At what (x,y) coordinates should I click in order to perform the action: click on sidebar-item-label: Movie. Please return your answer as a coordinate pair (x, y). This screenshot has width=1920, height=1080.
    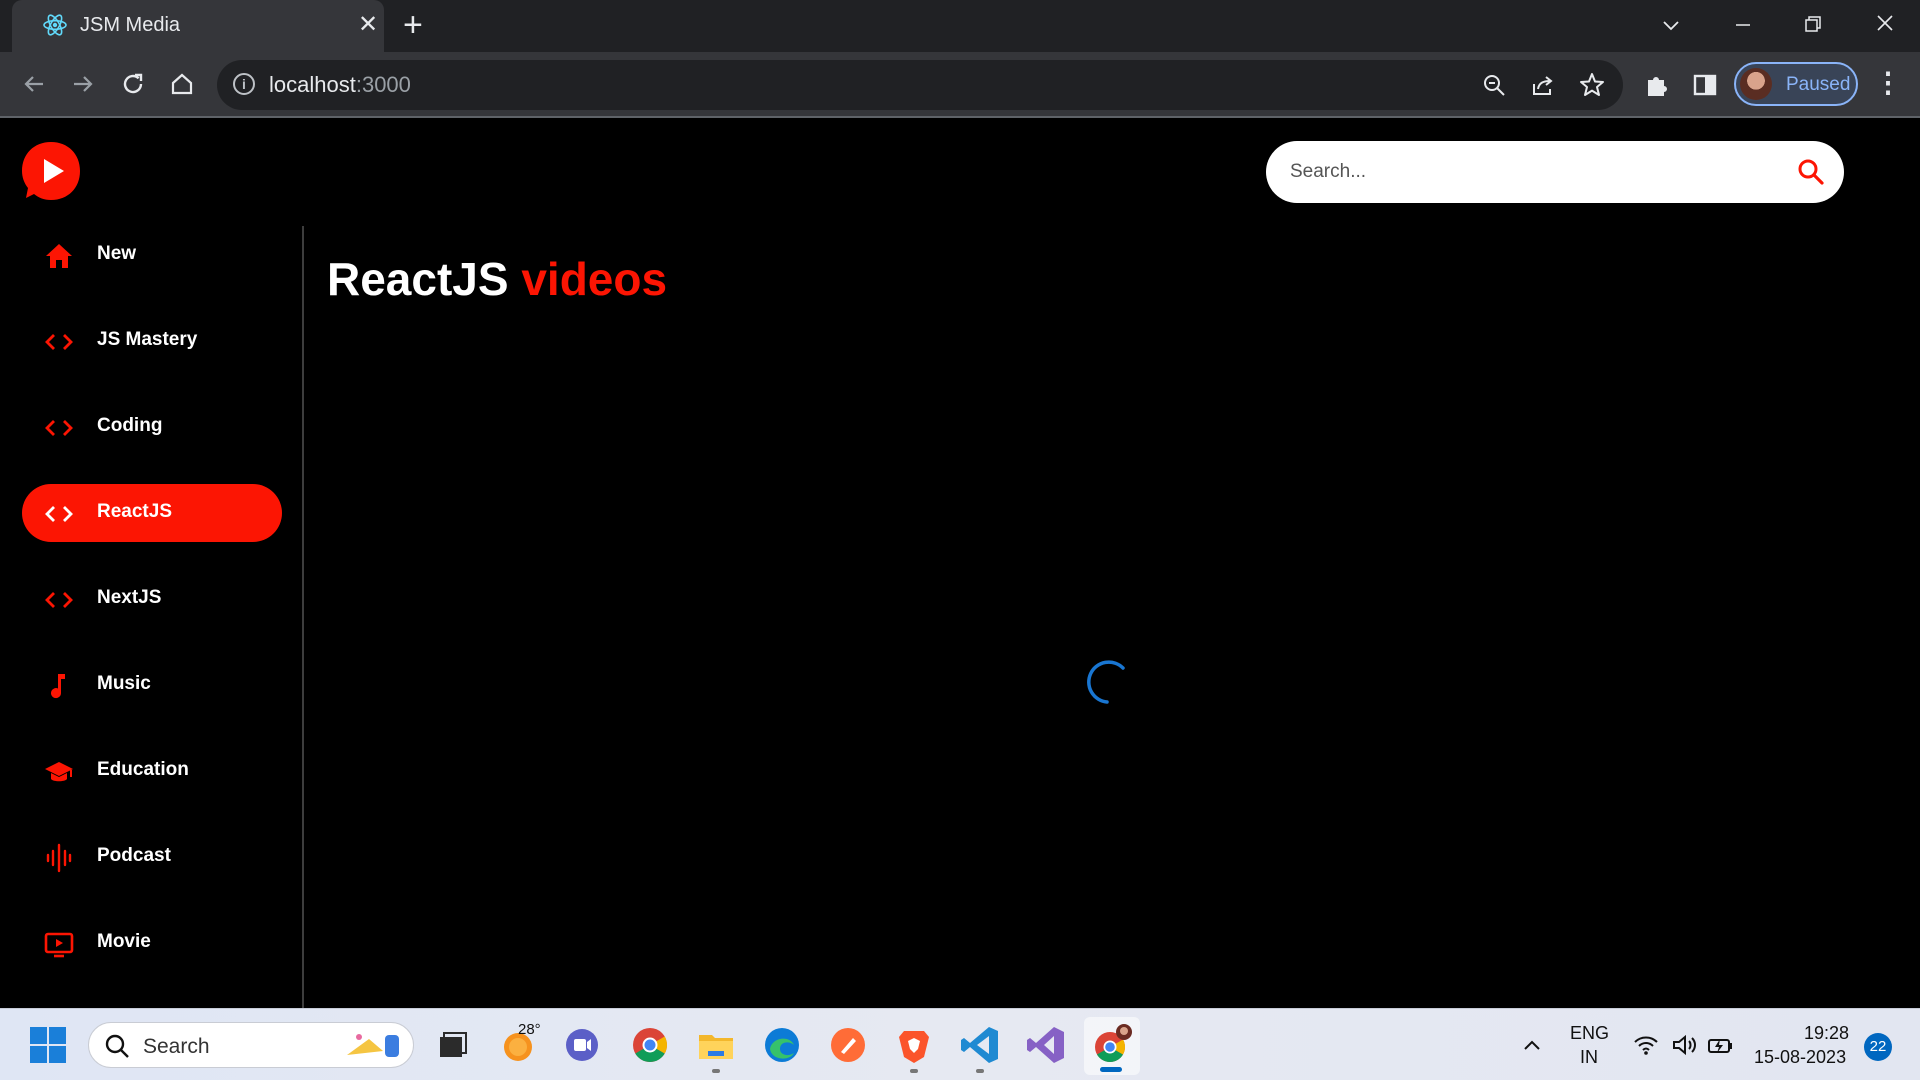
    Looking at the image, I should click on (124, 941).